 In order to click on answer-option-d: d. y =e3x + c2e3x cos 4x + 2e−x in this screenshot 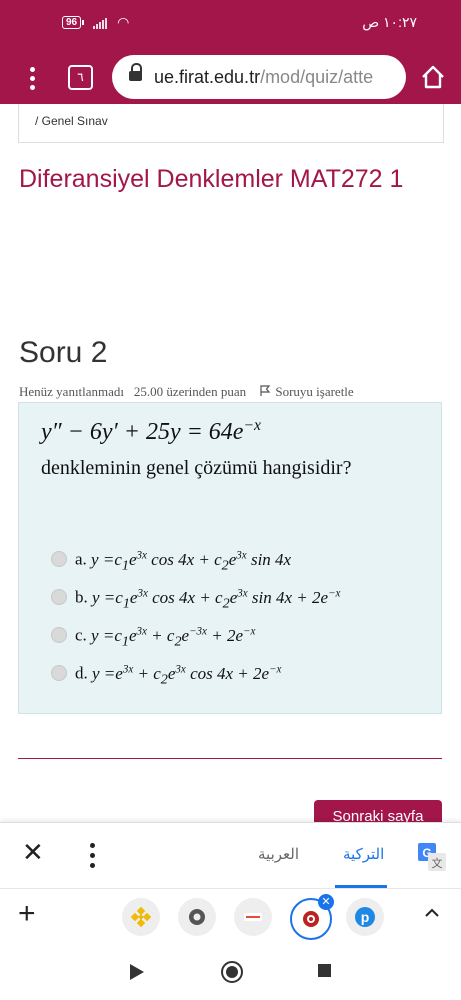, I will do `click(166, 675)`.